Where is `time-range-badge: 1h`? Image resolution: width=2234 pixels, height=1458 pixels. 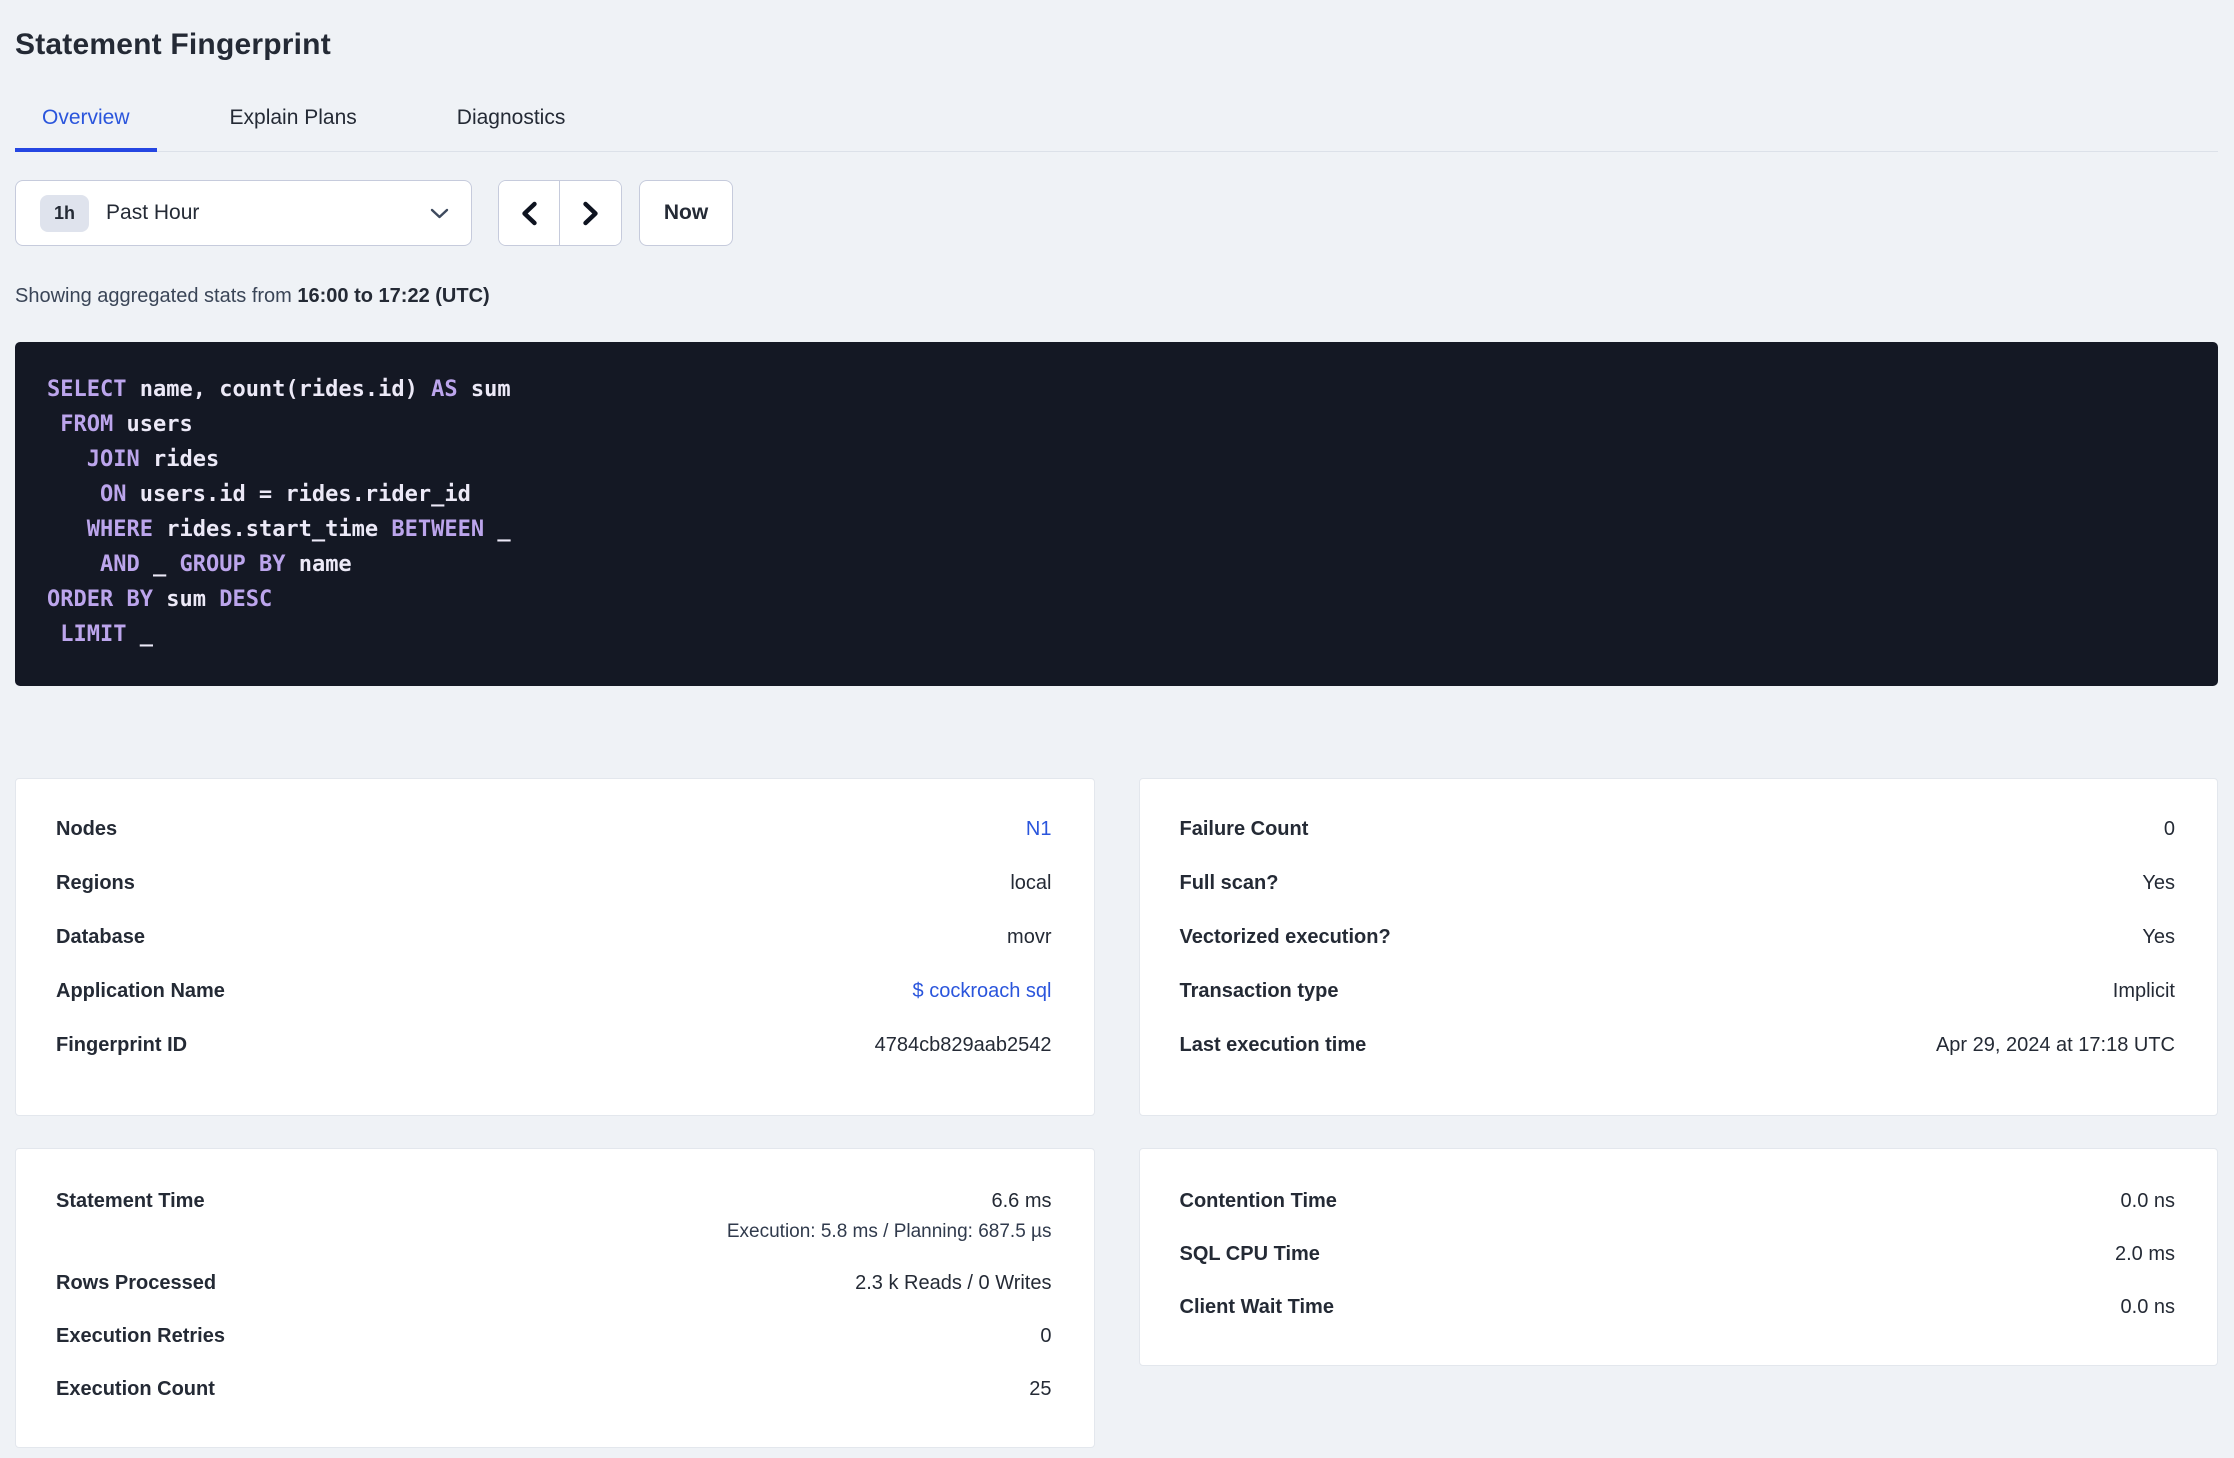
time-range-badge: 1h is located at coordinates (65, 213).